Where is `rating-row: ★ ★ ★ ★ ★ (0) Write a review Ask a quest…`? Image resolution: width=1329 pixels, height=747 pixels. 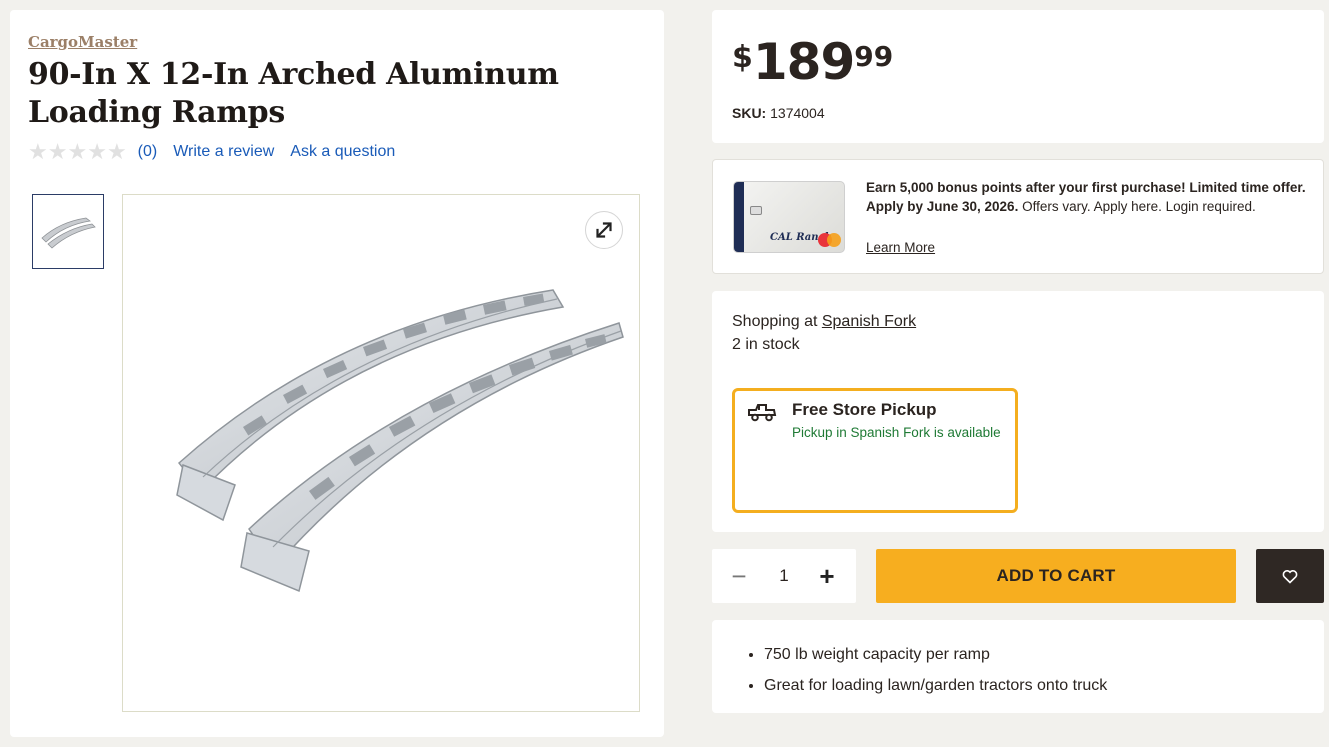 rating-row: ★ ★ ★ ★ ★ (0) Write a review Ask a quest… is located at coordinates (211, 151).